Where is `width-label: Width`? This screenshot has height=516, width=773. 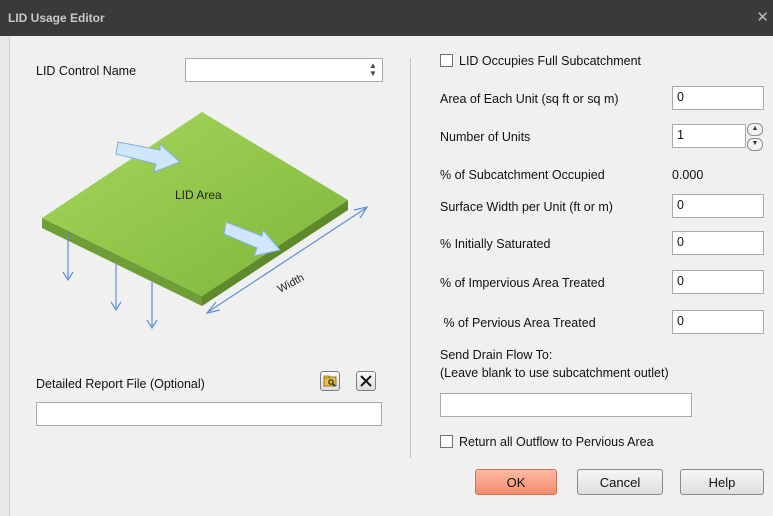 width-label: Width is located at coordinates (291, 284).